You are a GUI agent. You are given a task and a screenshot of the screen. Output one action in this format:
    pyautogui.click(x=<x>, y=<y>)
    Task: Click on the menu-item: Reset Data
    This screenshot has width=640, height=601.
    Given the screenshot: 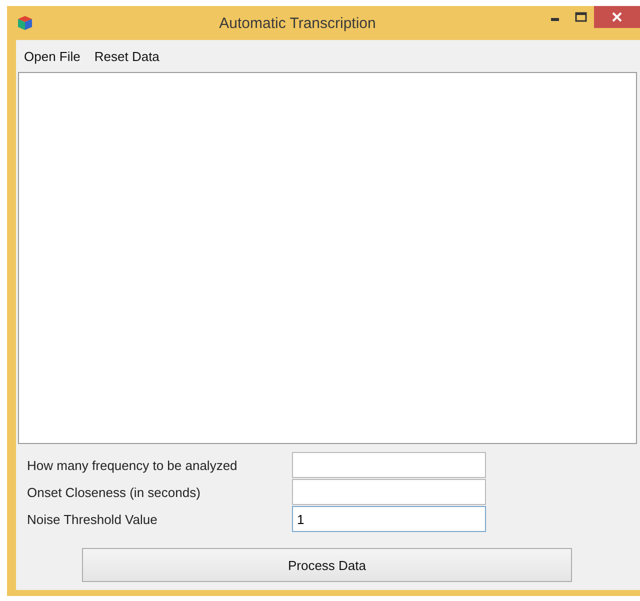 What is the action you would take?
    pyautogui.click(x=127, y=56)
    